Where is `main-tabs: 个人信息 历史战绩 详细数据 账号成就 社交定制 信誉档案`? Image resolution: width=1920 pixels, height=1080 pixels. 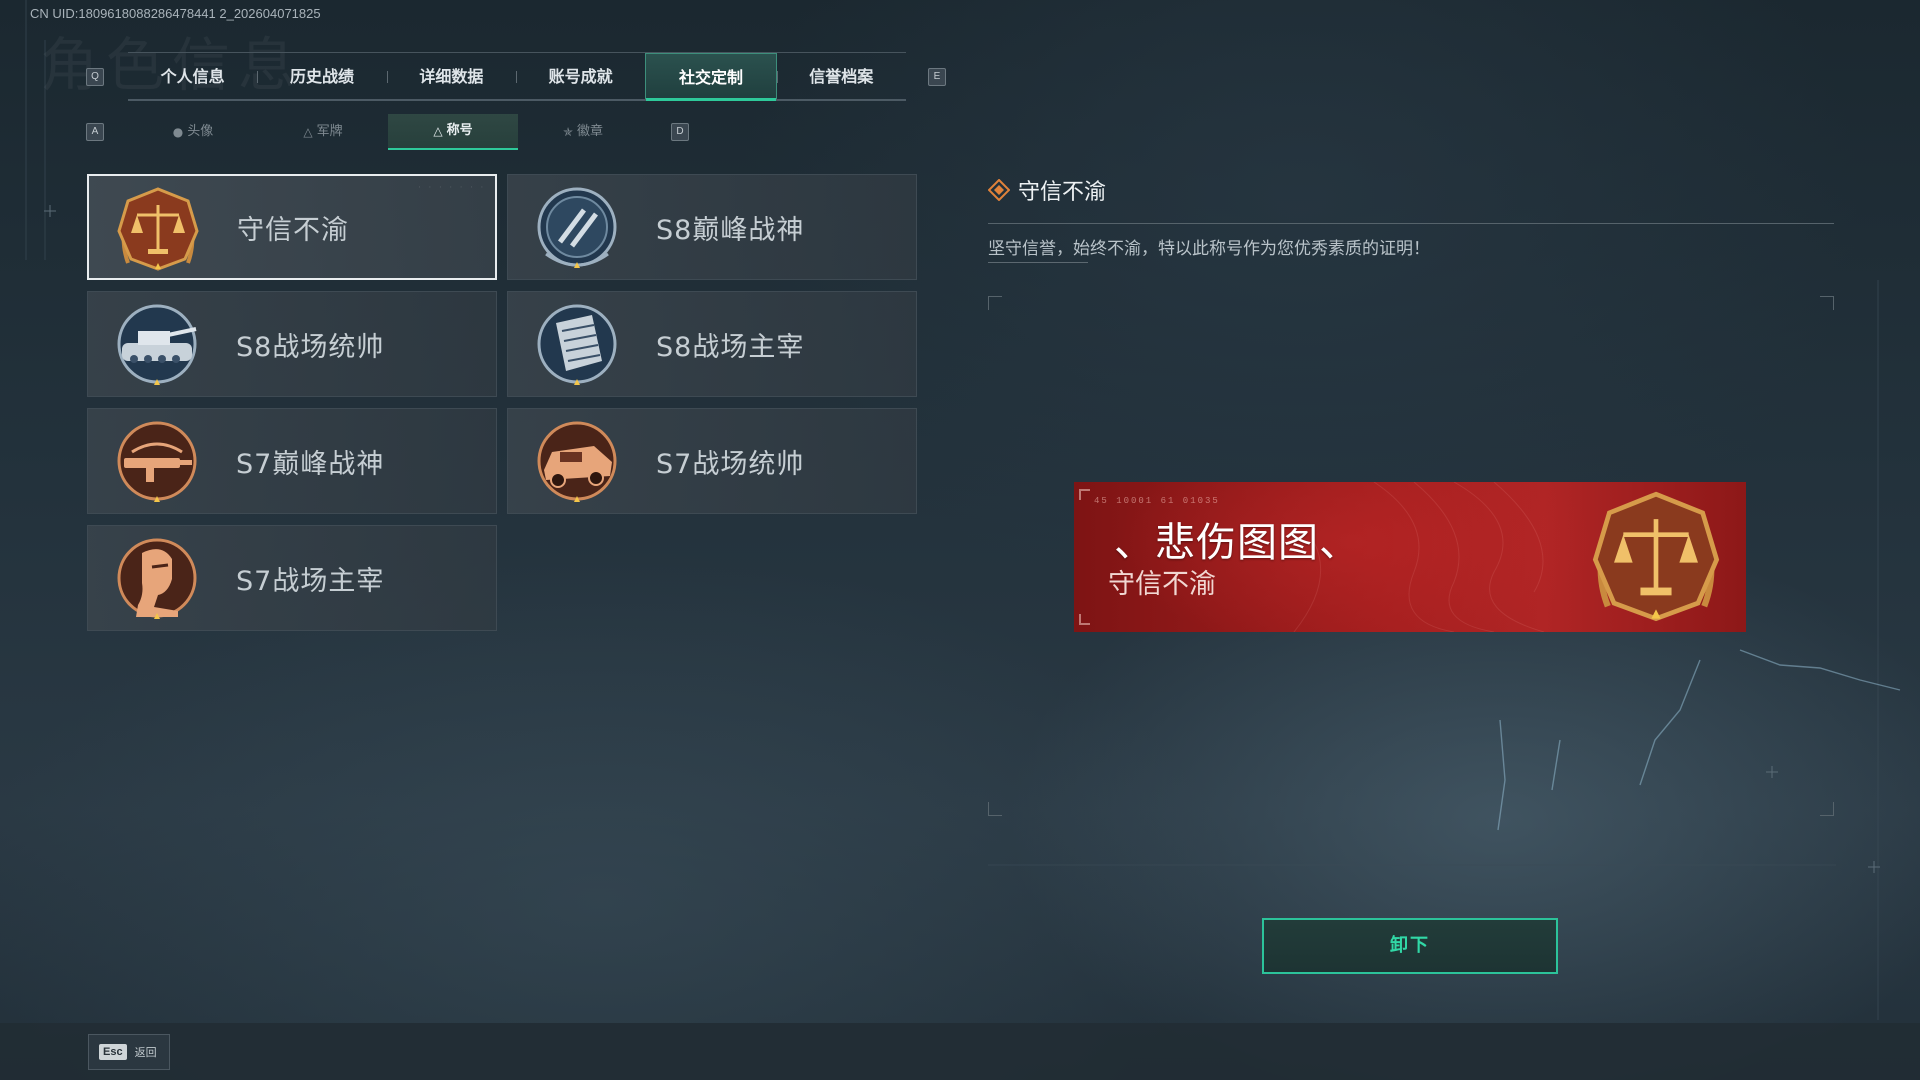 main-tabs: 个人信息 历史战绩 详细数据 账号成就 社交定制 信誉档案 is located at coordinates (517, 77).